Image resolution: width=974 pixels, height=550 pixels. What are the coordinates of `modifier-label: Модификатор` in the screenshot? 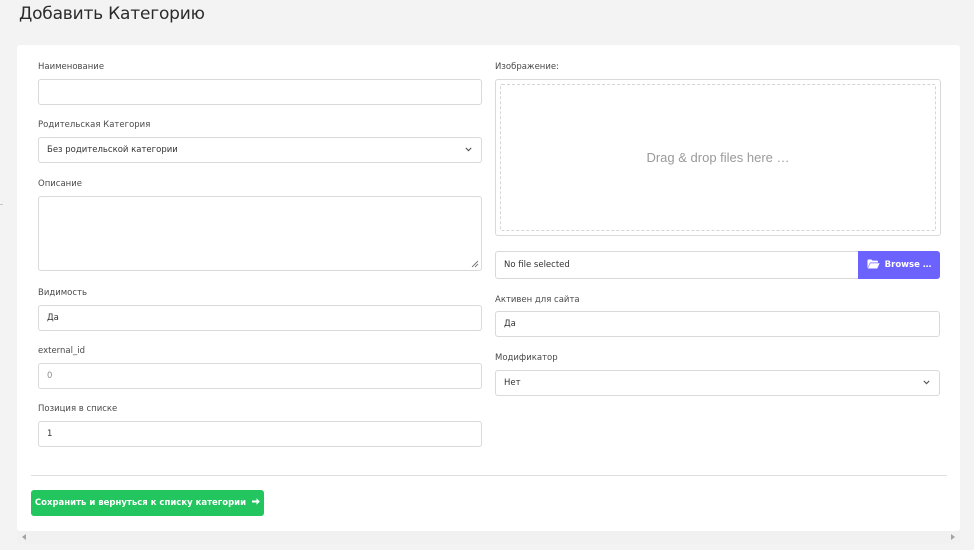 It's located at (526, 358).